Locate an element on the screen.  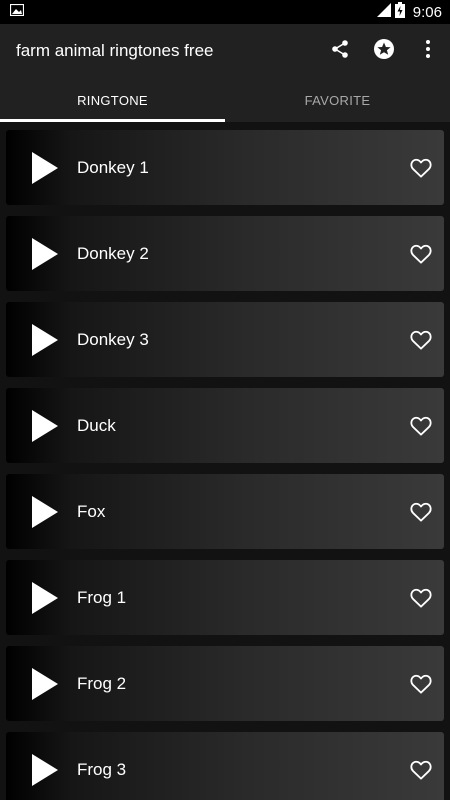
tab-favorite-label: FAVORITE is located at coordinates (337, 100).